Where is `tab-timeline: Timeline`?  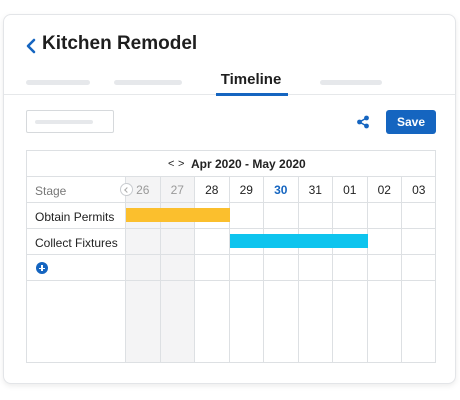
tab-timeline: Timeline is located at coordinates (251, 83).